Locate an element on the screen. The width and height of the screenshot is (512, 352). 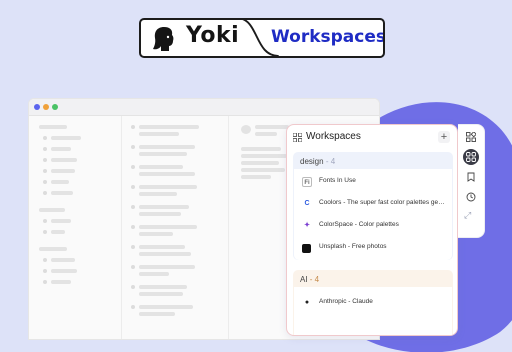
list-item: Fi Fonts In Use is located at coordinates (376, 182).